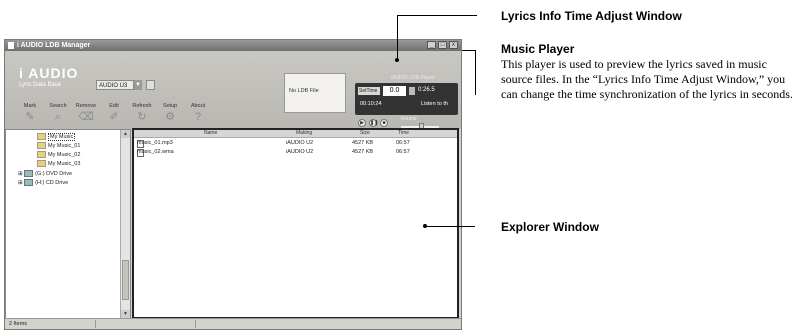  What do you see at coordinates (45, 173) in the screenshot?
I see `tree-item-dvd-drive: ⊞ (G:) DVD Drive` at bounding box center [45, 173].